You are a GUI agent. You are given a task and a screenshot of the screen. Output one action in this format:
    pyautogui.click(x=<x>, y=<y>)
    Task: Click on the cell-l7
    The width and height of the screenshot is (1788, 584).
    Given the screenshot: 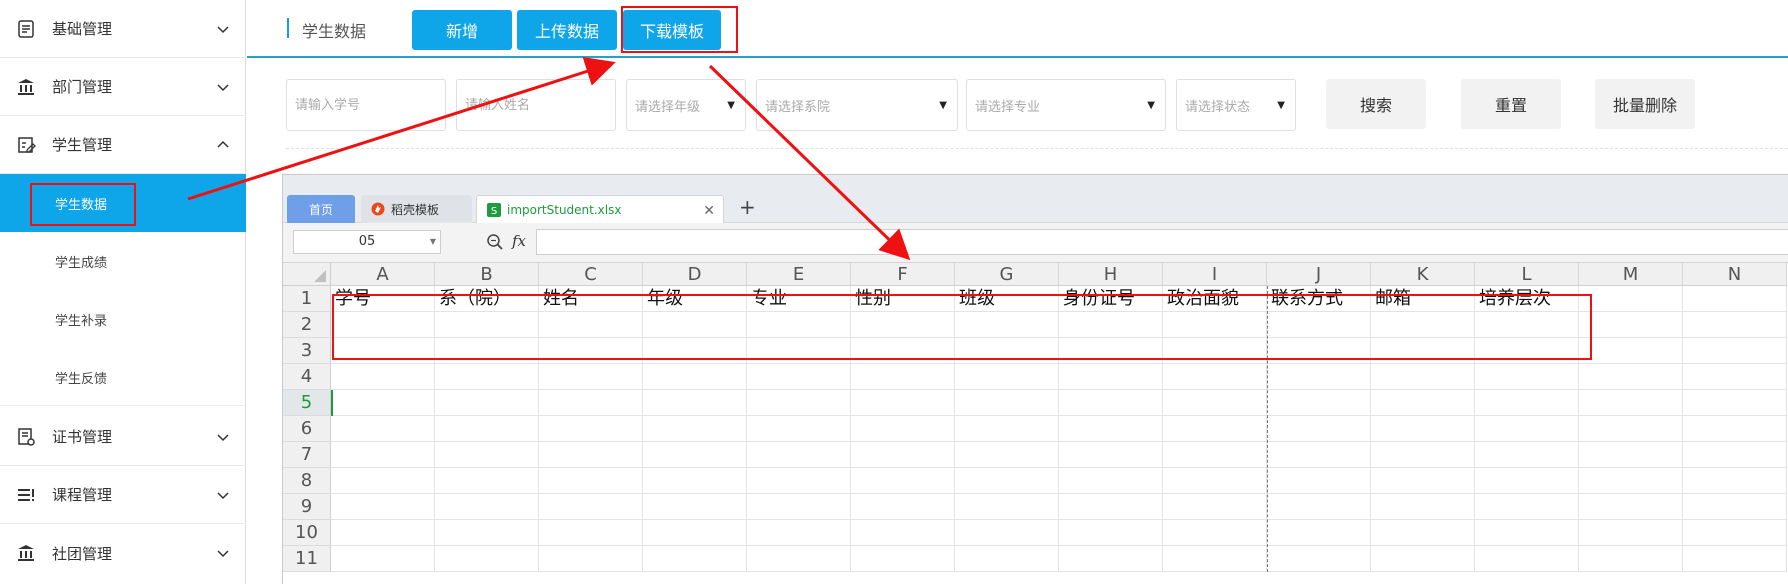 What is the action you would take?
    pyautogui.click(x=1527, y=455)
    